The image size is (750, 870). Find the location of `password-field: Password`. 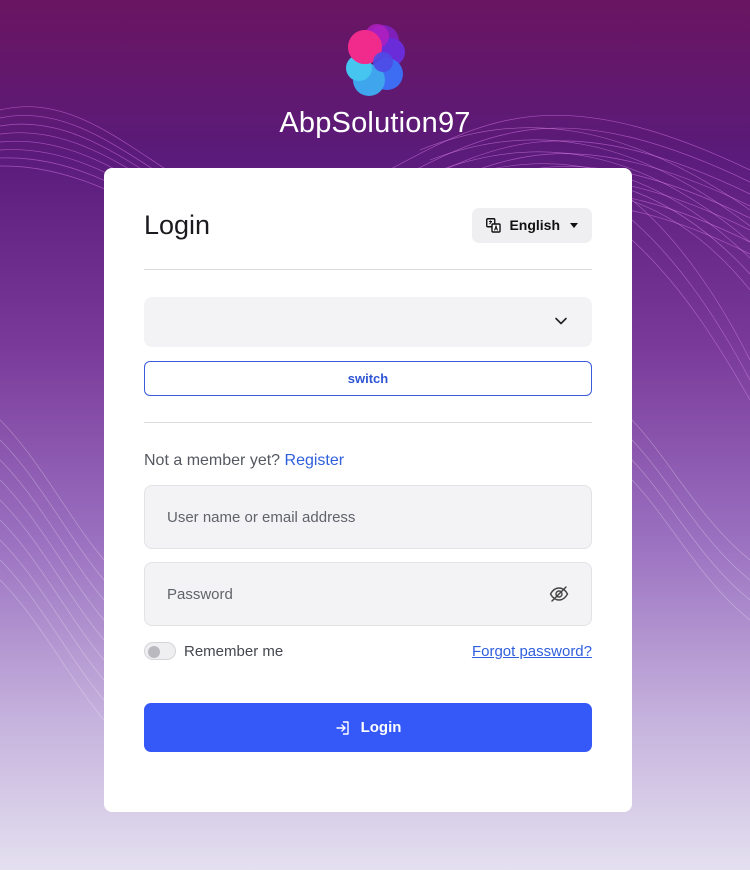

password-field: Password is located at coordinates (368, 594).